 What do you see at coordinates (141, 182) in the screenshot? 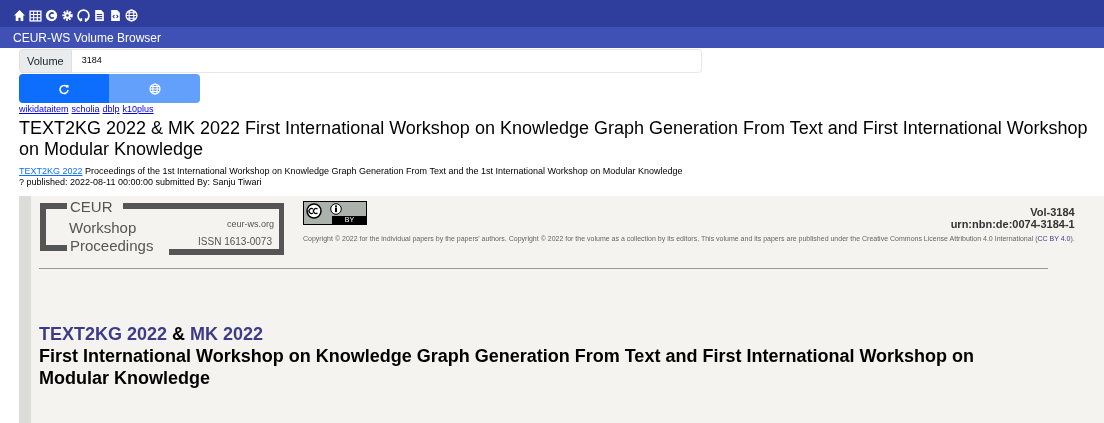
I see `published-info: ? published: 2022-08-11 00:00:00 submitted By: Sanju Tiwari` at bounding box center [141, 182].